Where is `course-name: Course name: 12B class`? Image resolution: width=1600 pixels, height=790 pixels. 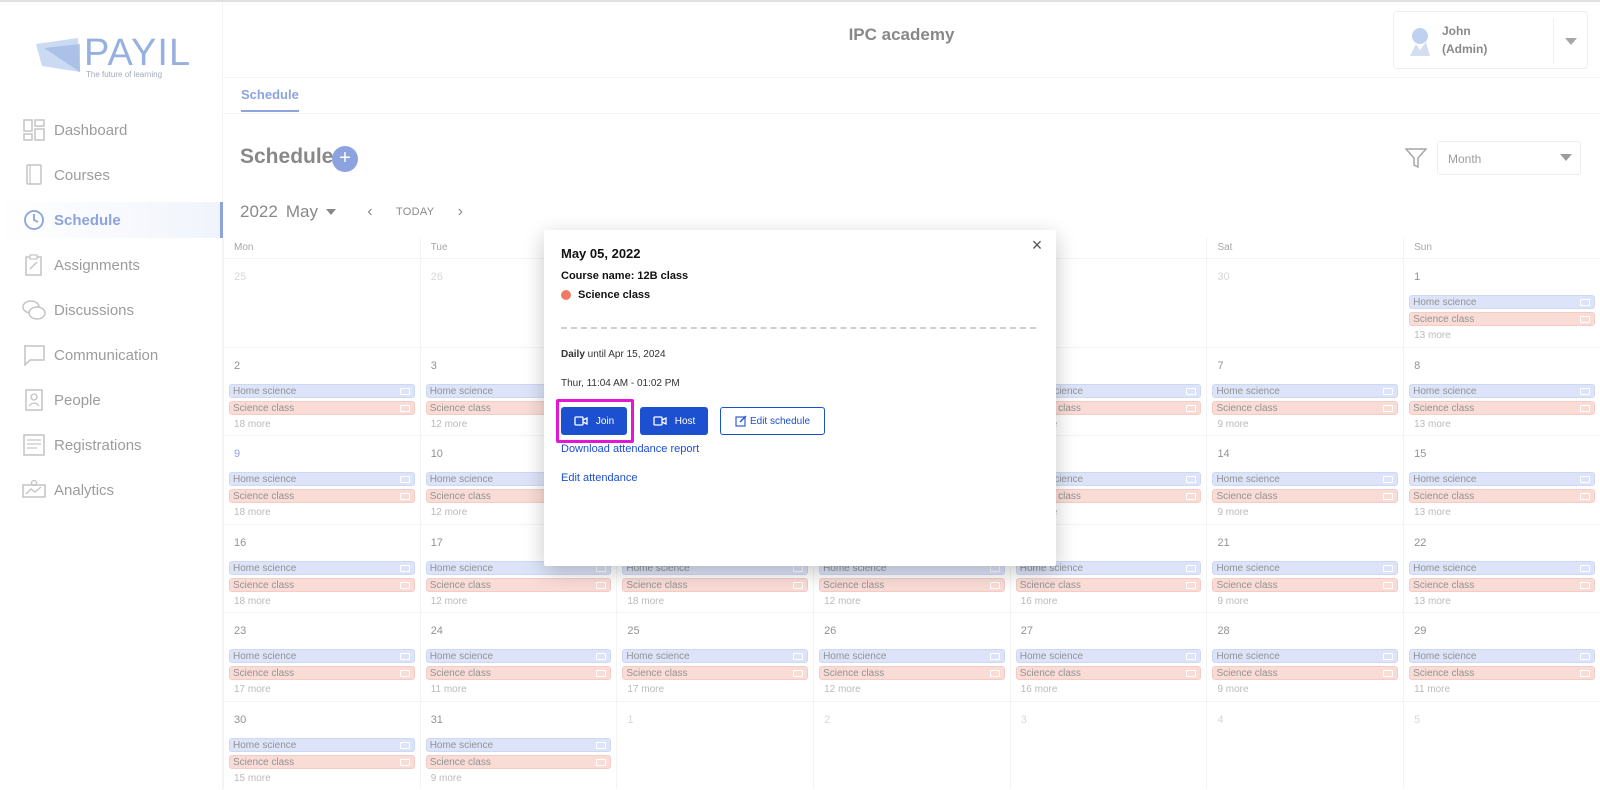 course-name: Course name: 12B class is located at coordinates (625, 276).